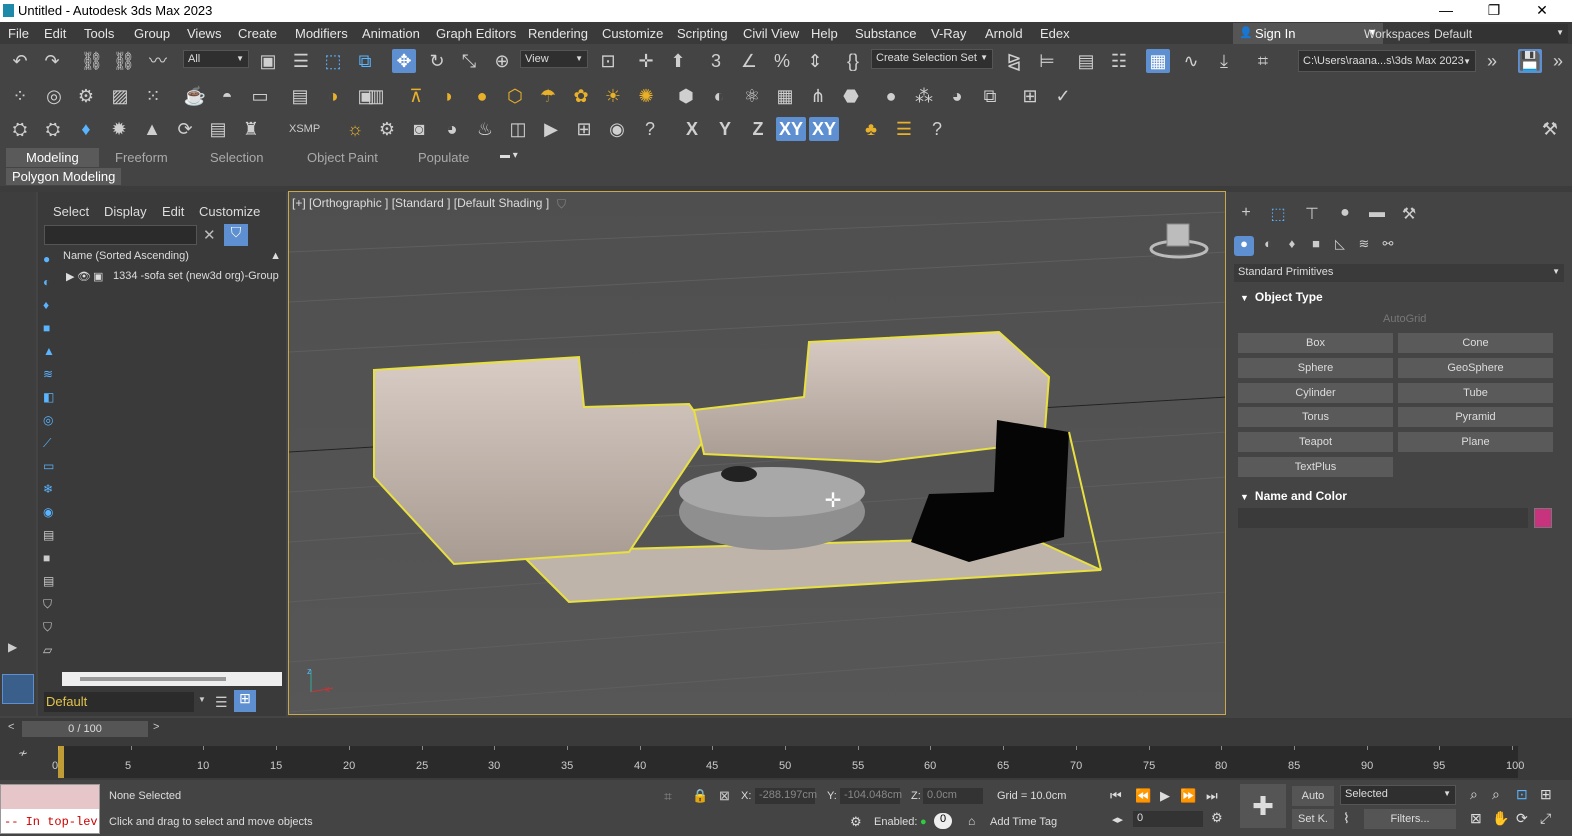 This screenshot has width=1572, height=836. I want to click on edit-named-selection-icon: {}, so click(853, 61).